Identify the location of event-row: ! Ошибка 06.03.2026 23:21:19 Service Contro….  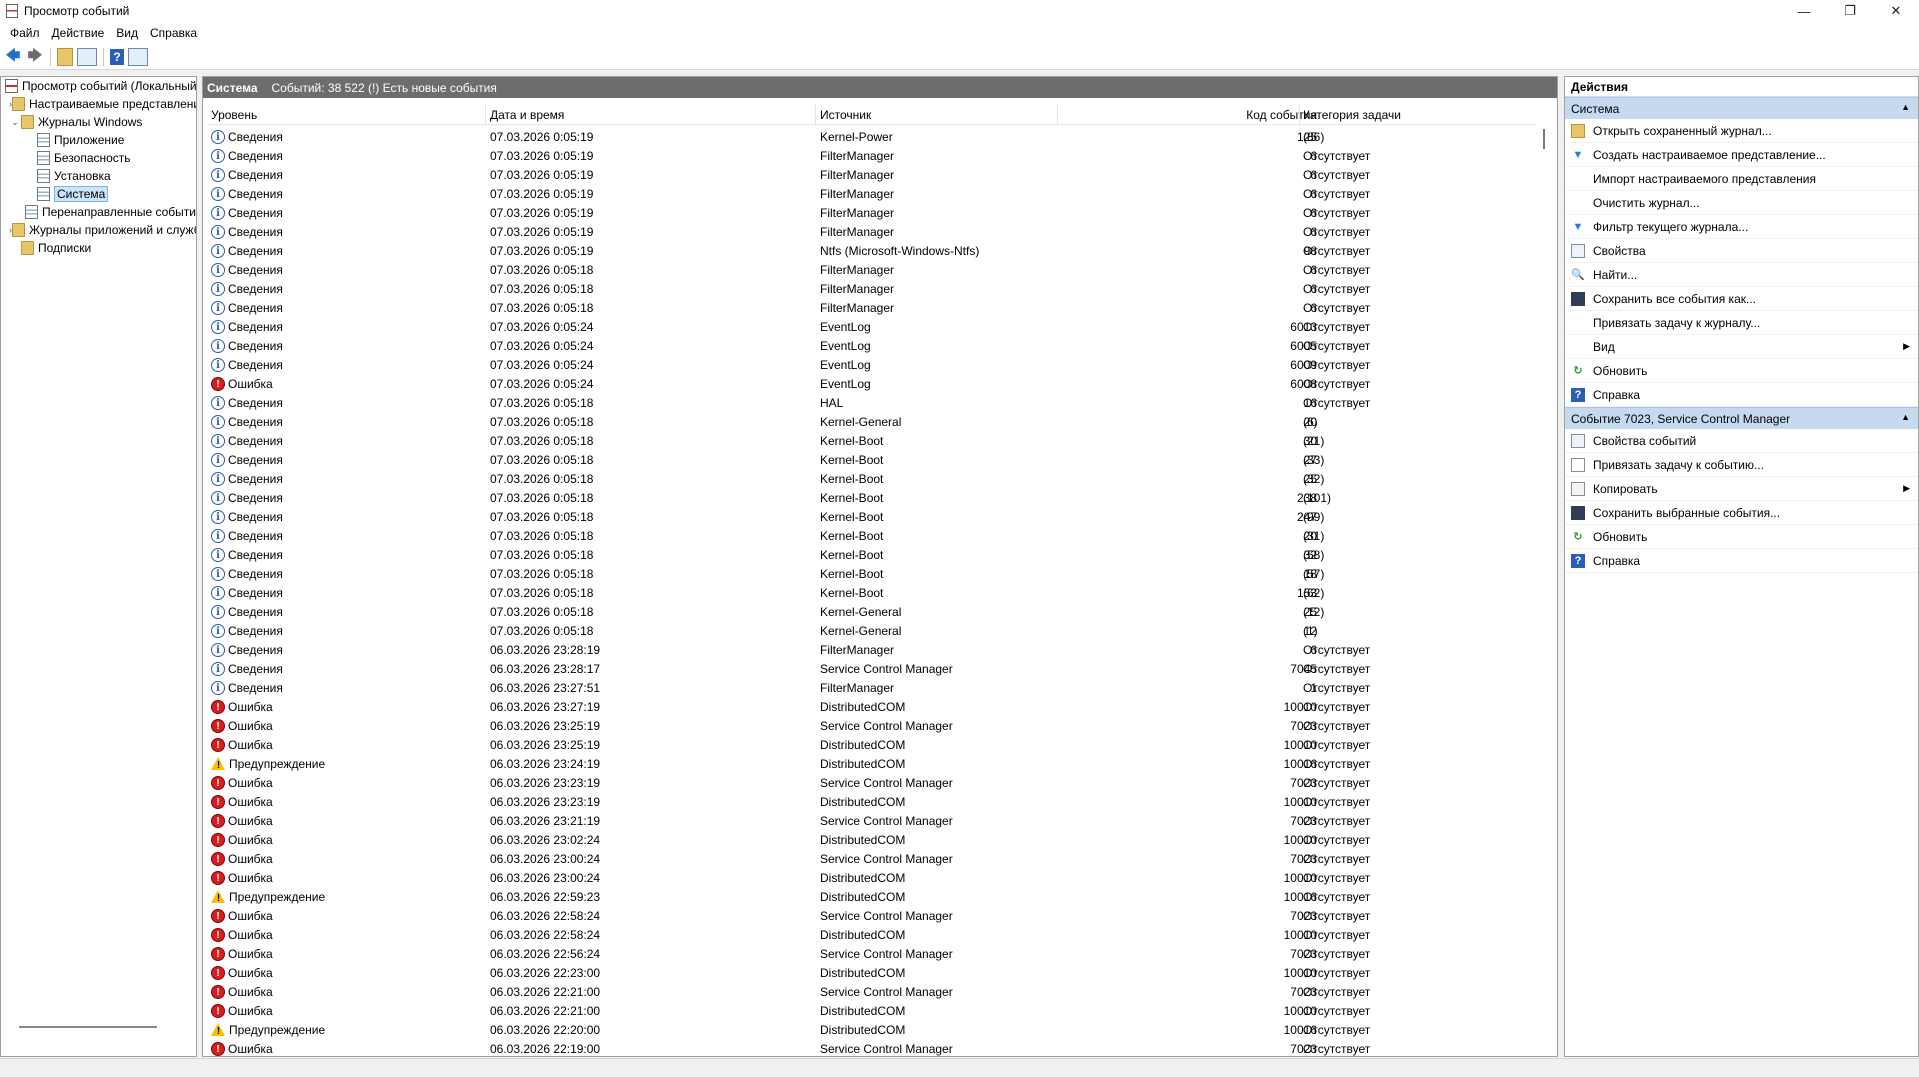
(872, 821).